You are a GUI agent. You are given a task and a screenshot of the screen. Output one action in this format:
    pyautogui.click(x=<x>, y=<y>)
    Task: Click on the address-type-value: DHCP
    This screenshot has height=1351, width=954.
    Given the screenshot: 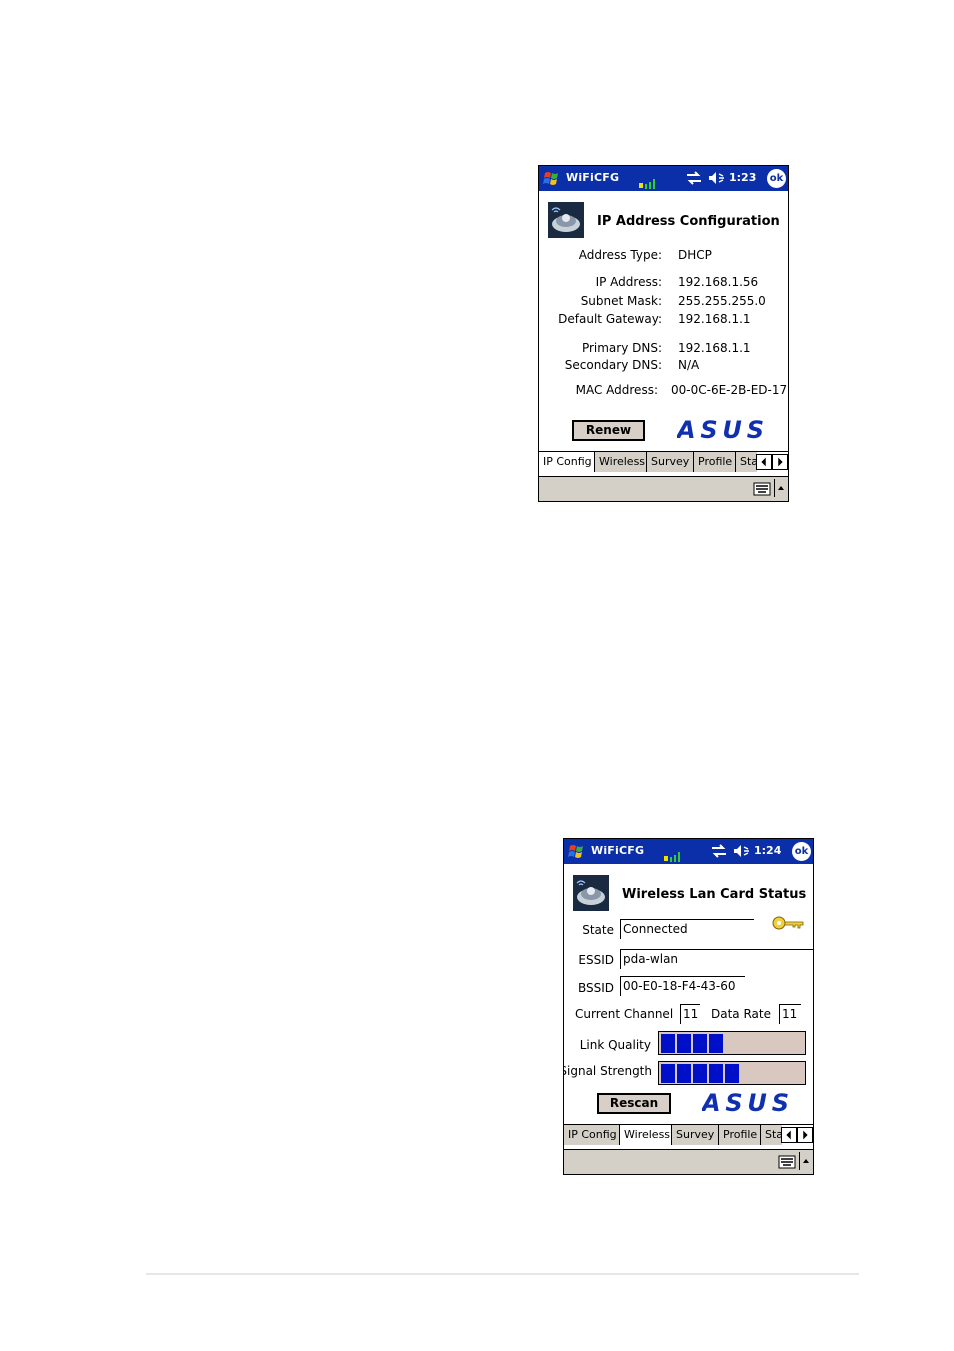 What is the action you would take?
    pyautogui.click(x=695, y=255)
    